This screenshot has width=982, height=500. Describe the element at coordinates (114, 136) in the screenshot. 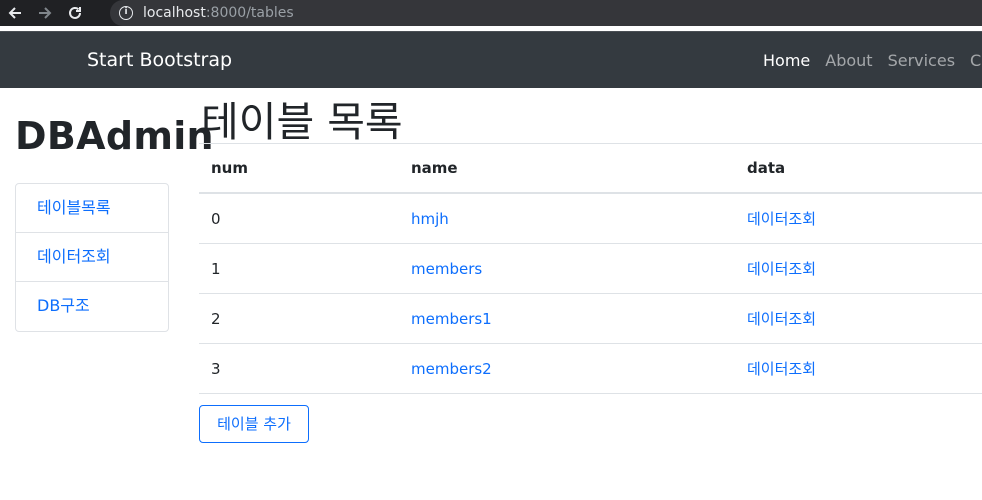

I see `sidebar-title: DBAdmin` at that location.